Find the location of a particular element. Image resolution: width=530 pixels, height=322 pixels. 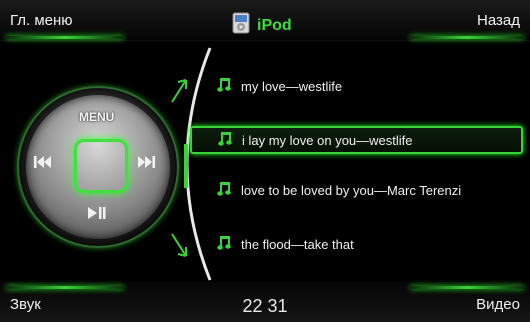

playlist-item: the flood—take that is located at coordinates (285, 244).